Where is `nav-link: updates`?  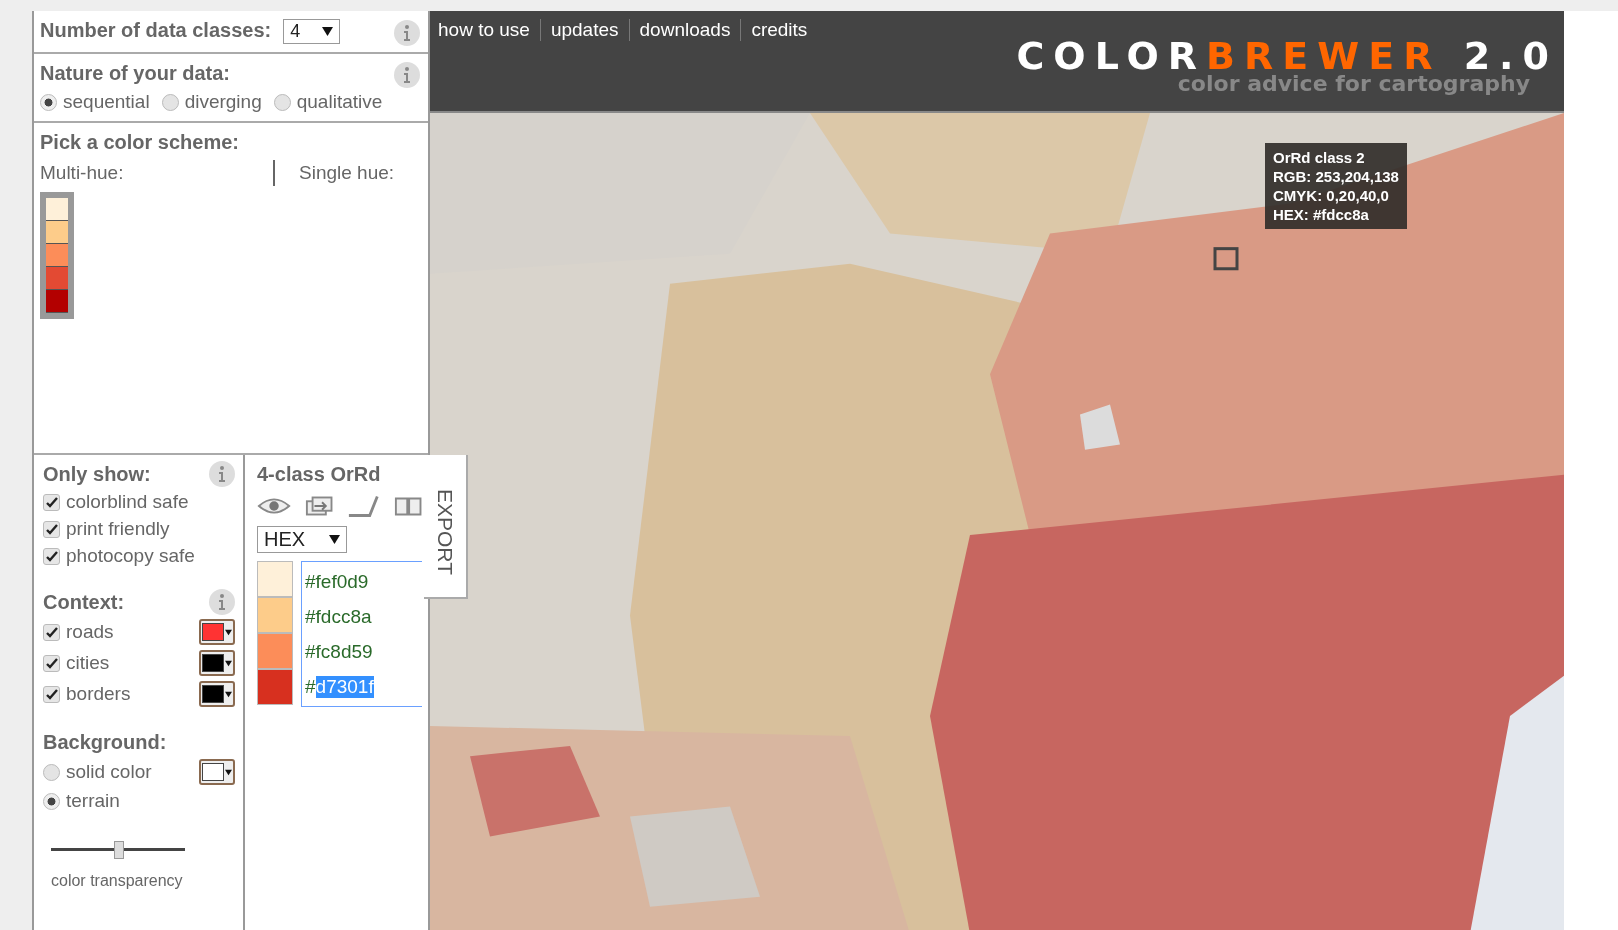
nav-link: updates is located at coordinates (584, 30).